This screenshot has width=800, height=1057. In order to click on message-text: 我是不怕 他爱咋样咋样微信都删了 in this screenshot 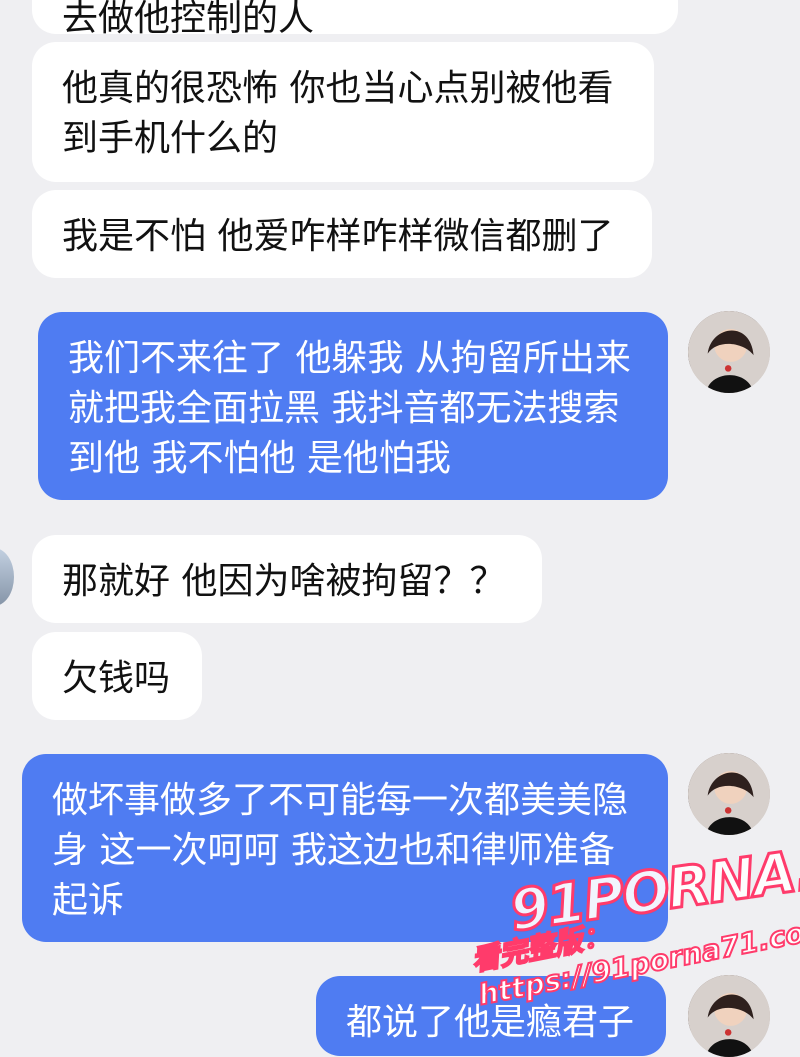, I will do `click(338, 236)`.